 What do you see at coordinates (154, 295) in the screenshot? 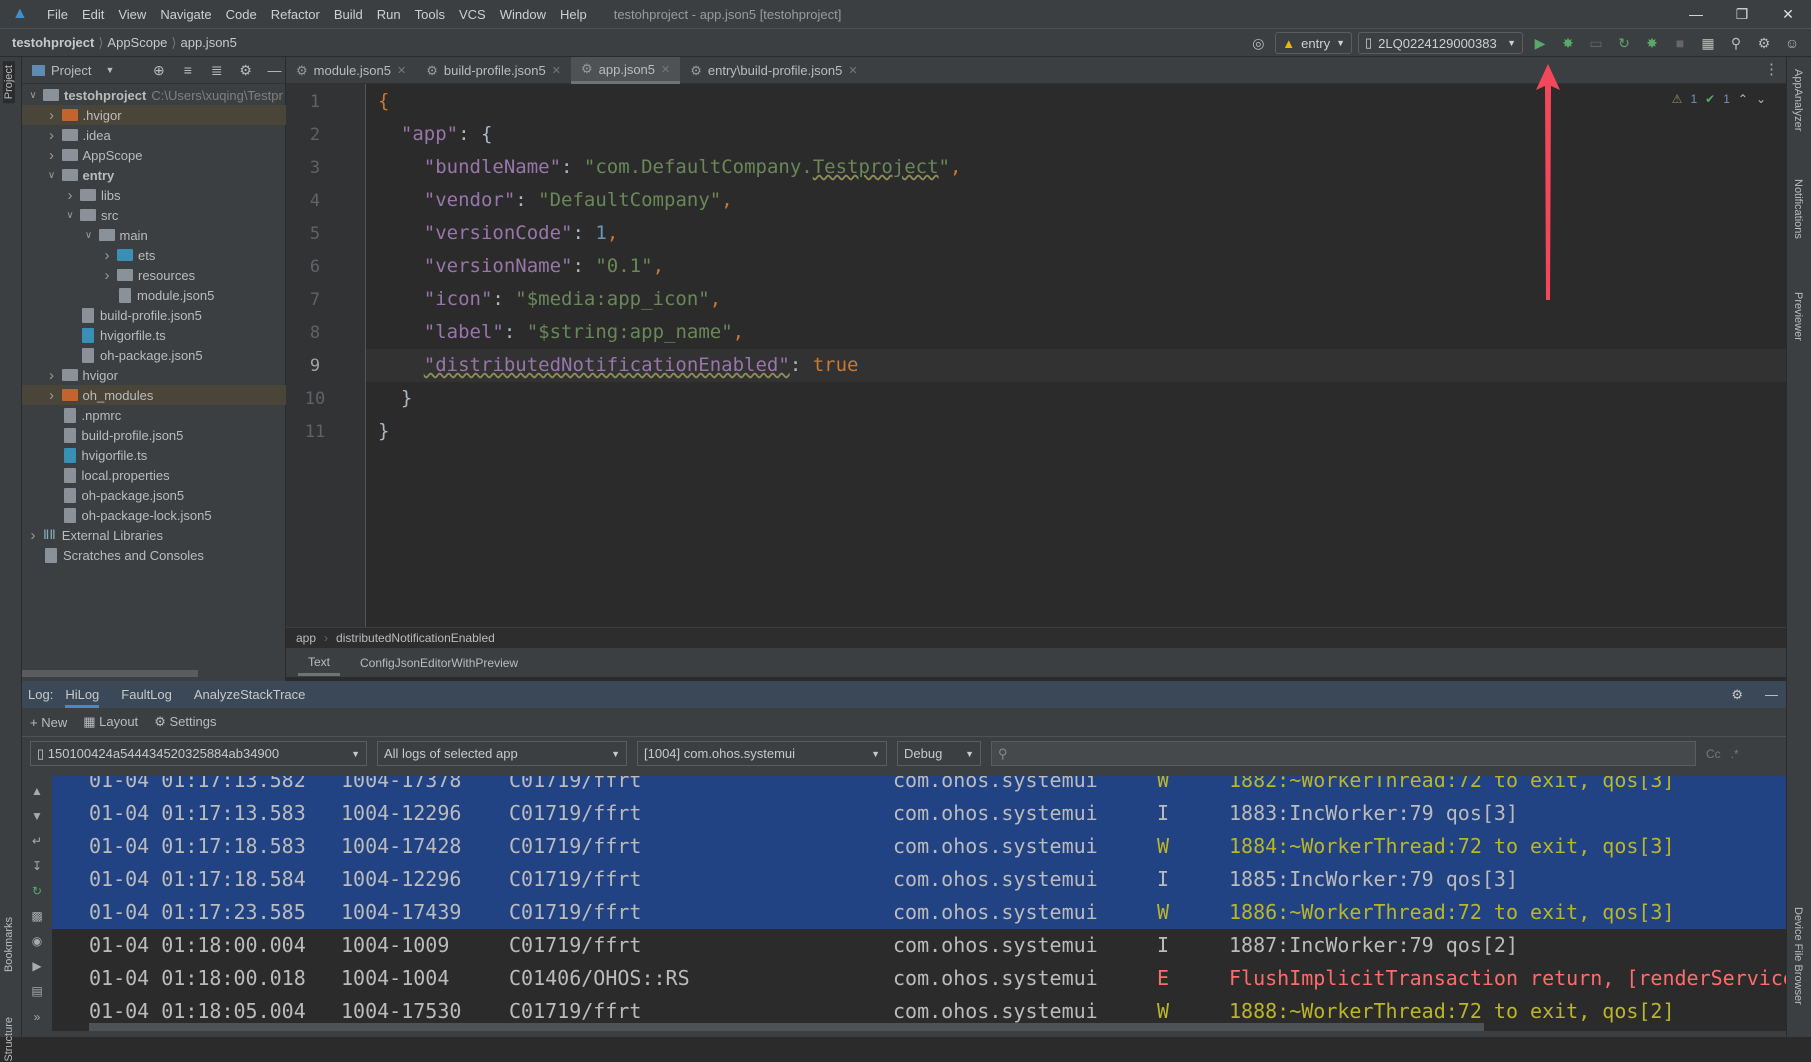
I see `tree-item: module.json5` at bounding box center [154, 295].